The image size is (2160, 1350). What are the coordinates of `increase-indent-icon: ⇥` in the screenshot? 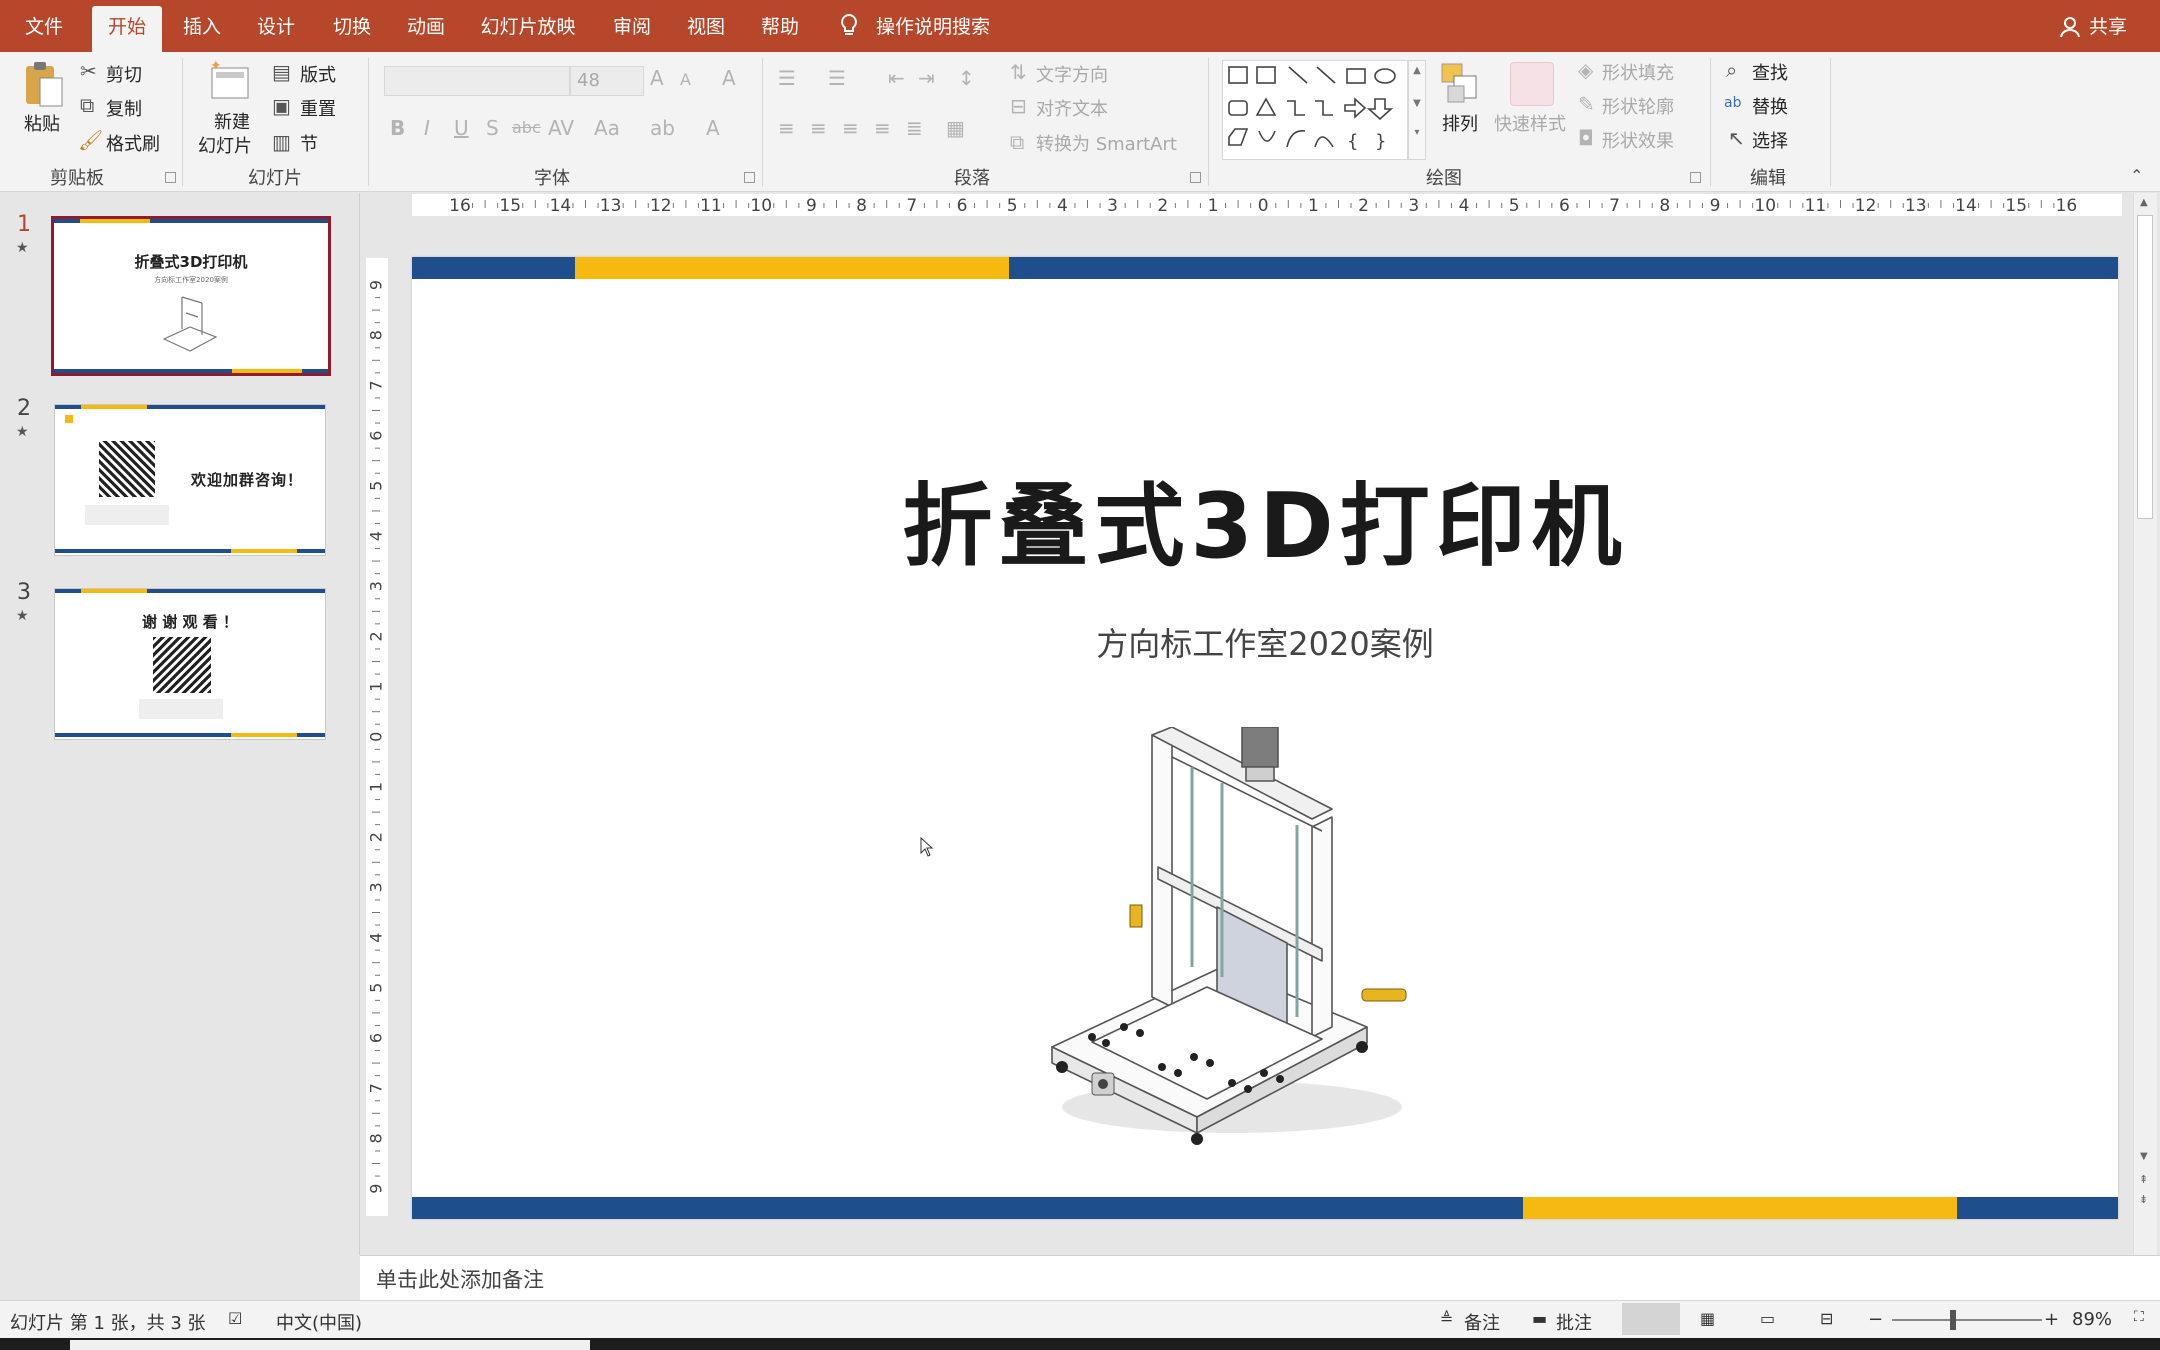 It's located at (926, 78).